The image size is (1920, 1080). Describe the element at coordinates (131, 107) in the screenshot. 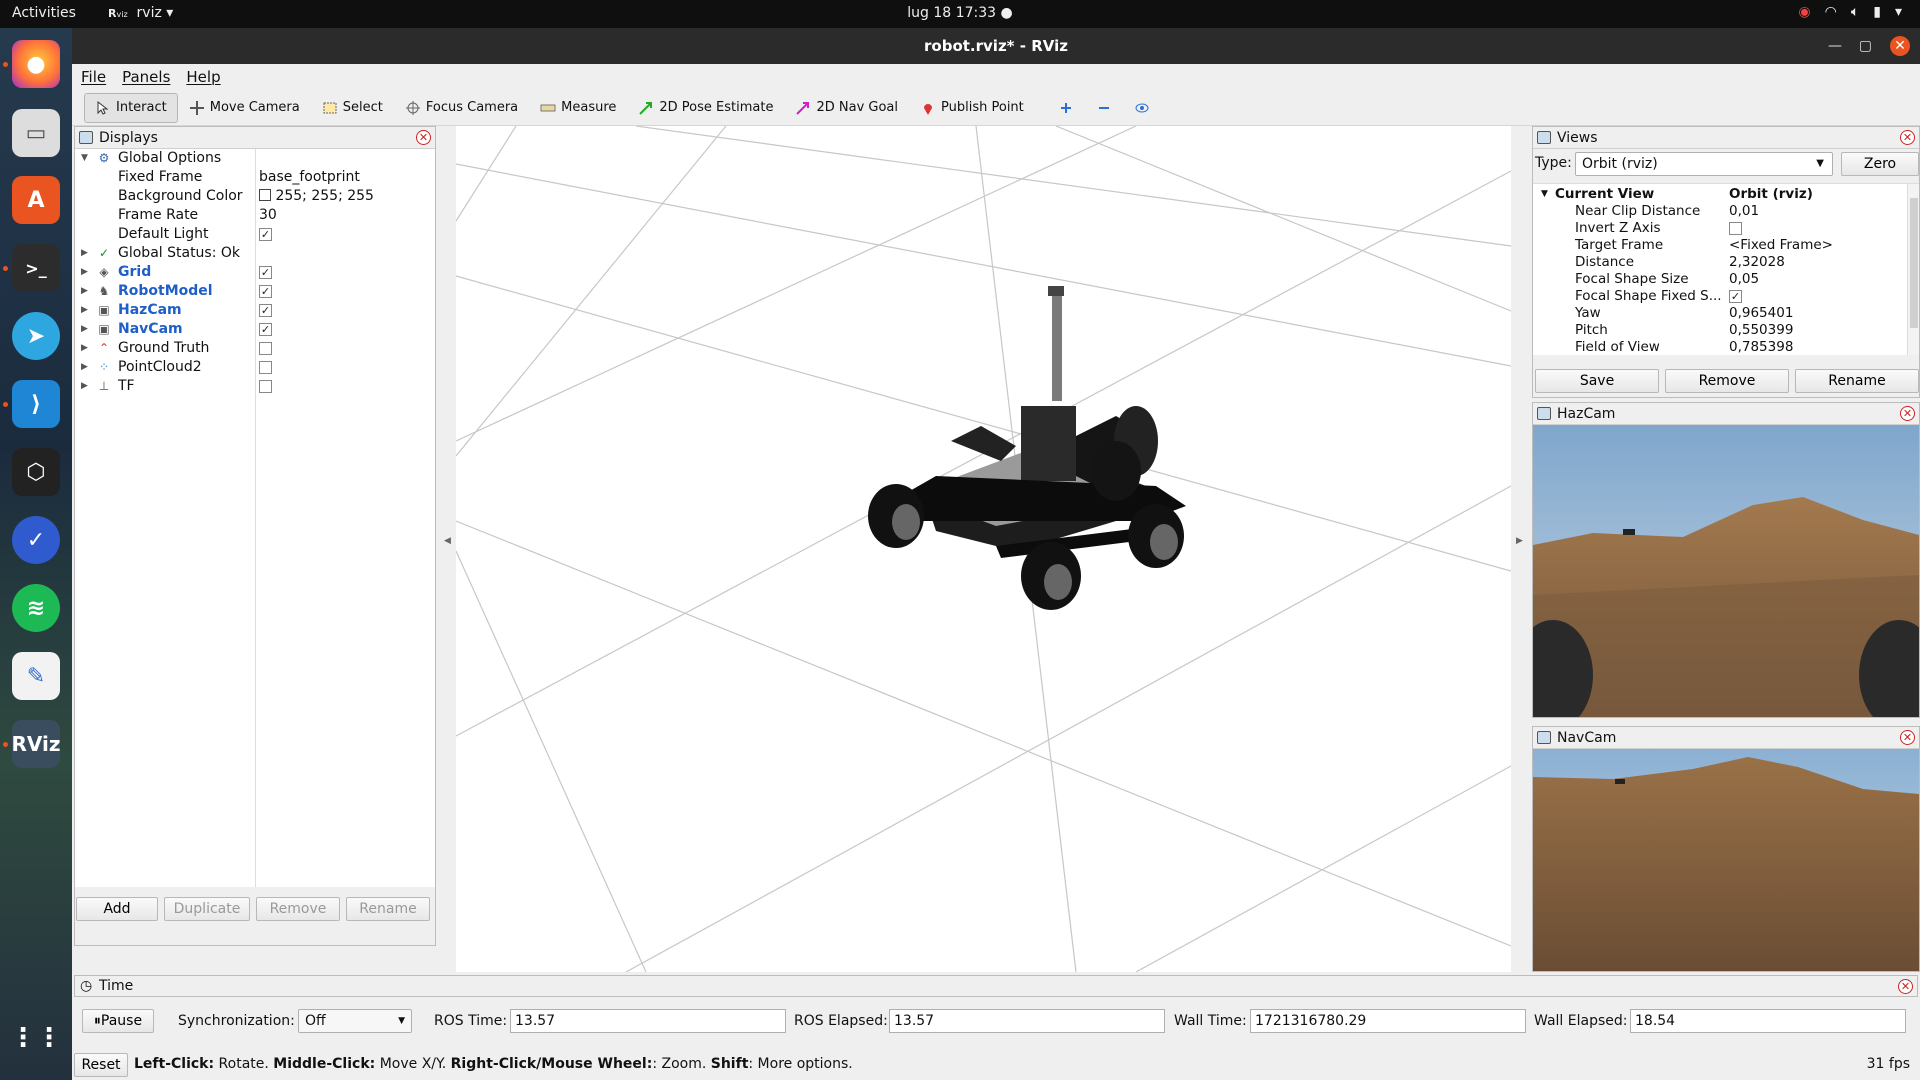

I see `interact-tool: Interact` at that location.